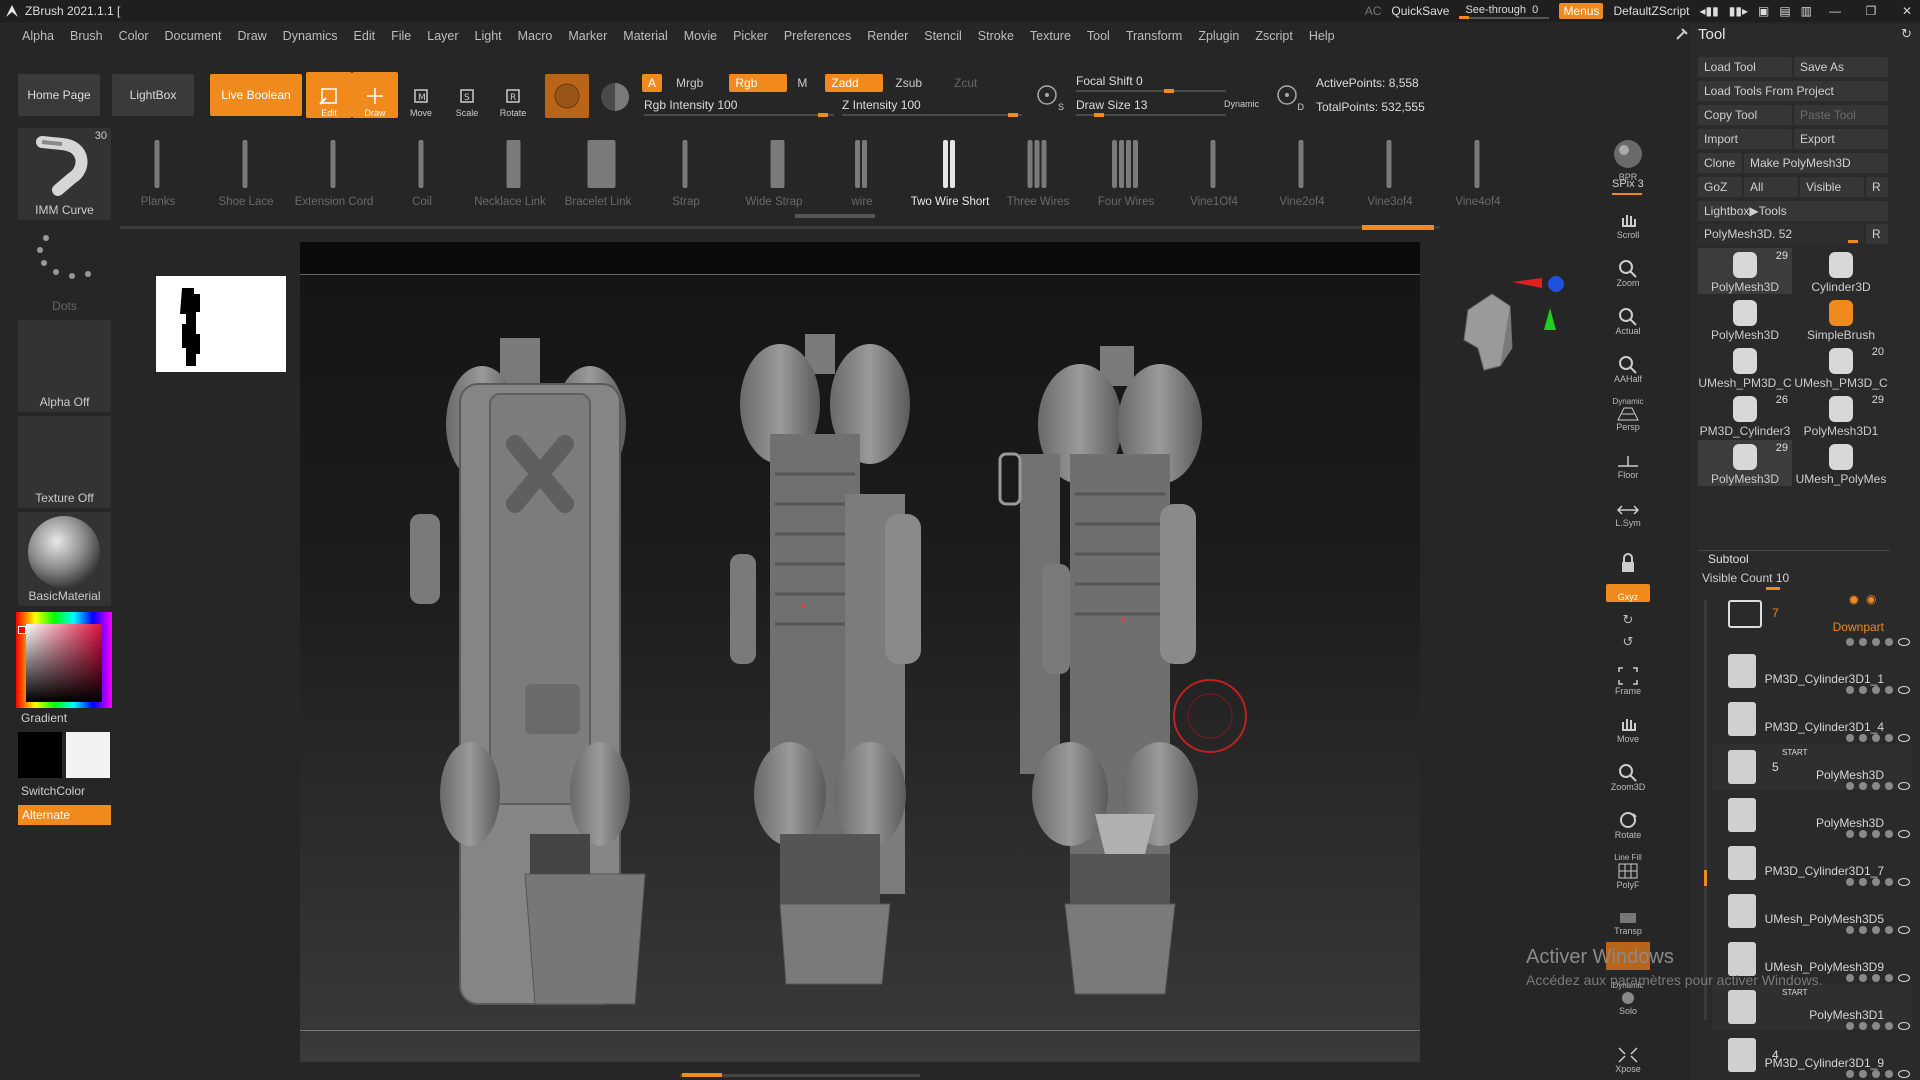  I want to click on menu-texture: Texture, so click(1050, 36).